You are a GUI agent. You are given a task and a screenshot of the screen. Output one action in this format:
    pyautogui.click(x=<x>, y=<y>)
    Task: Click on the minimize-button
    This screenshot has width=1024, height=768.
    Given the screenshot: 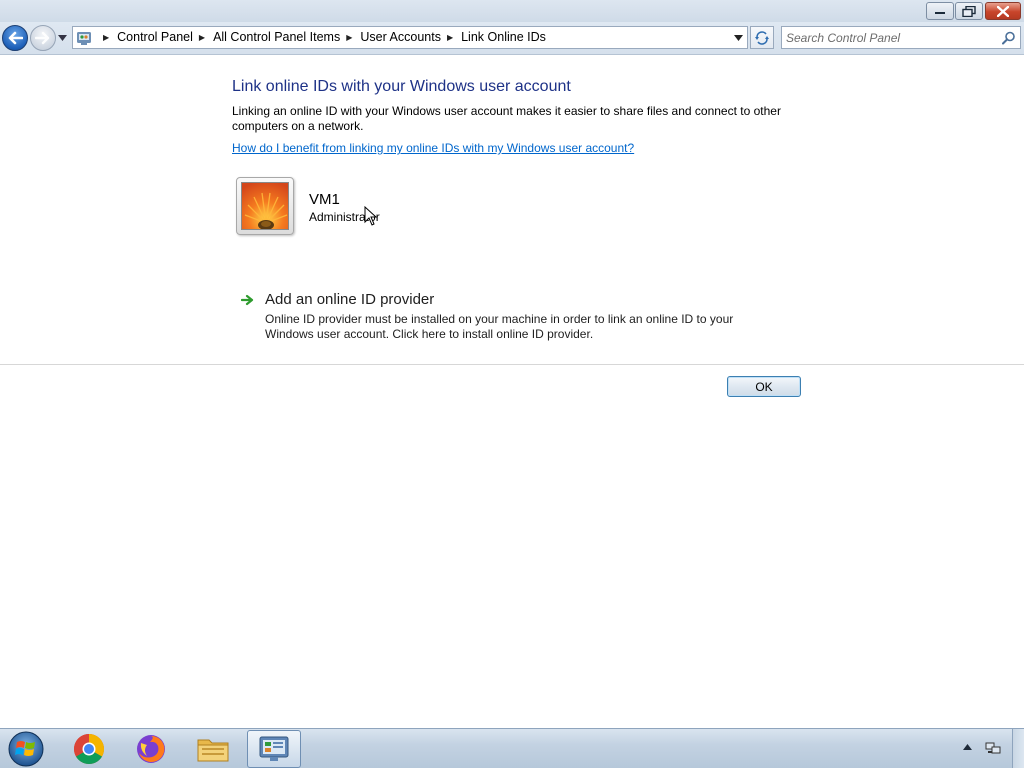 What is the action you would take?
    pyautogui.click(x=940, y=11)
    